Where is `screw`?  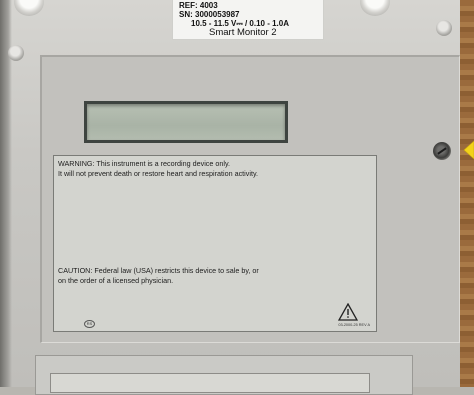
screw is located at coordinates (442, 151).